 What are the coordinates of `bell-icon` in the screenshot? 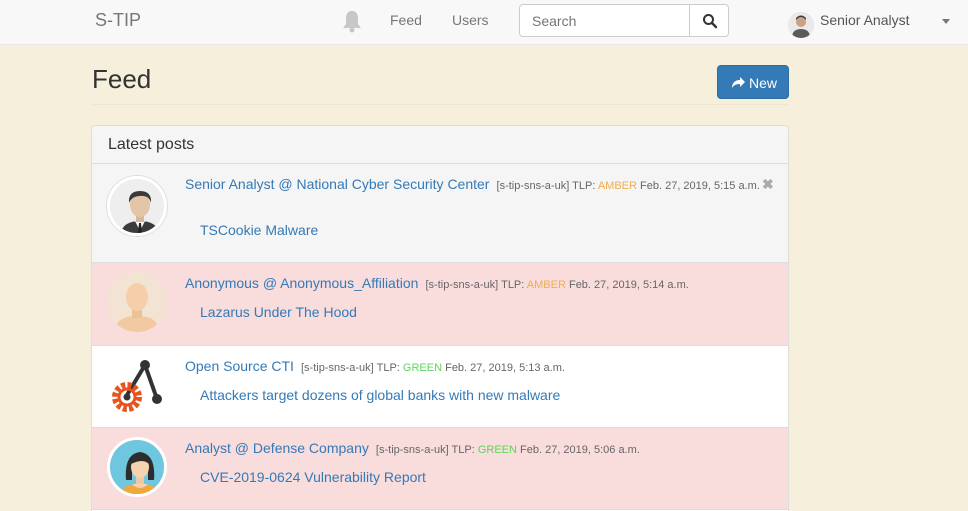 It's located at (352, 21).